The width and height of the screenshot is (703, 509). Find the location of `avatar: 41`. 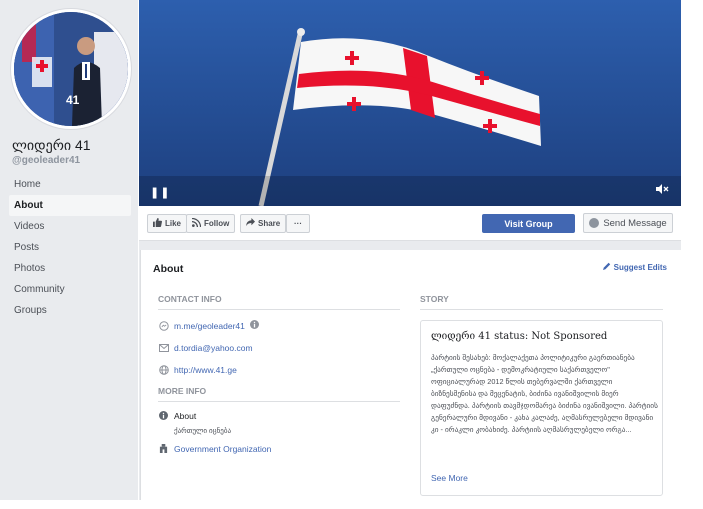

avatar: 41 is located at coordinates (71, 69).